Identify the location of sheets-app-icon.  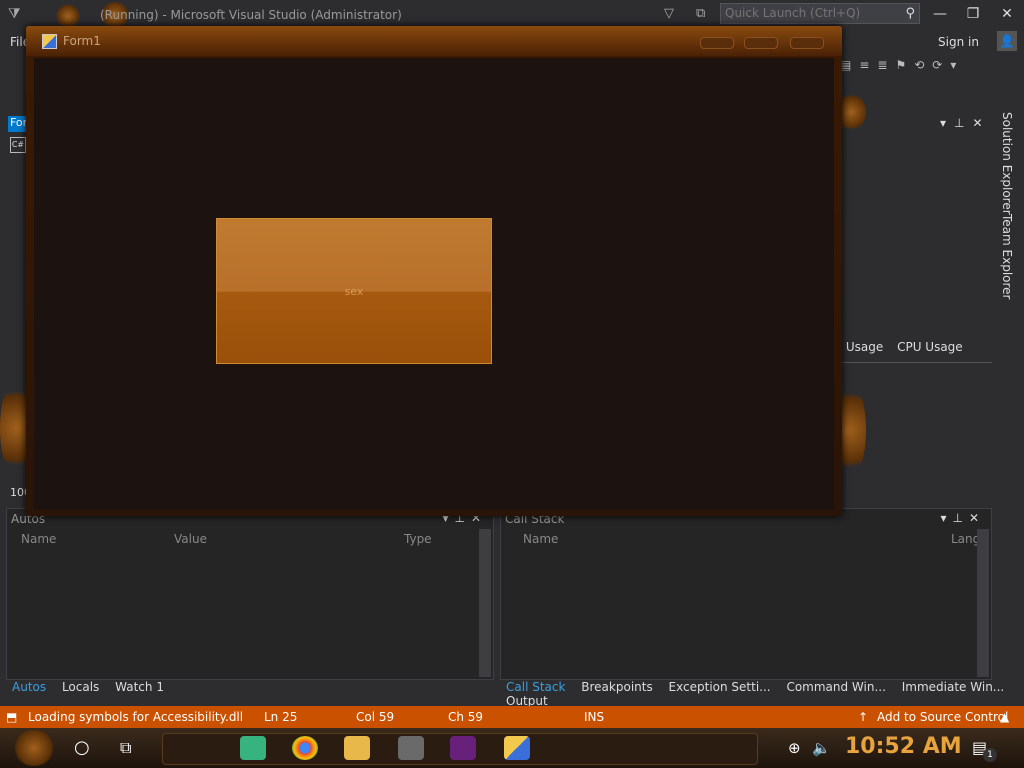
(253, 748).